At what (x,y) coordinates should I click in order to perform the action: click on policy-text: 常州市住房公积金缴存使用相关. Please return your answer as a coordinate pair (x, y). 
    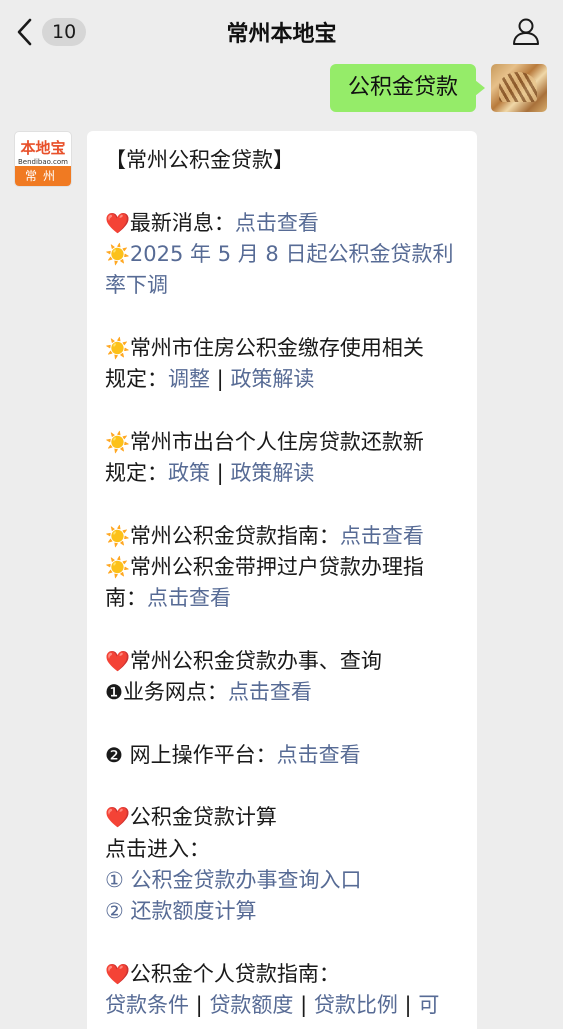
    Looking at the image, I should click on (276, 347).